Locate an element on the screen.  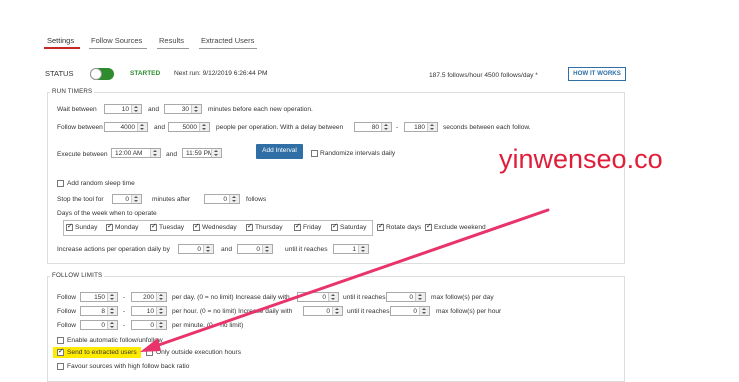
watermark-text: yinwenseo.co is located at coordinates (581, 159).